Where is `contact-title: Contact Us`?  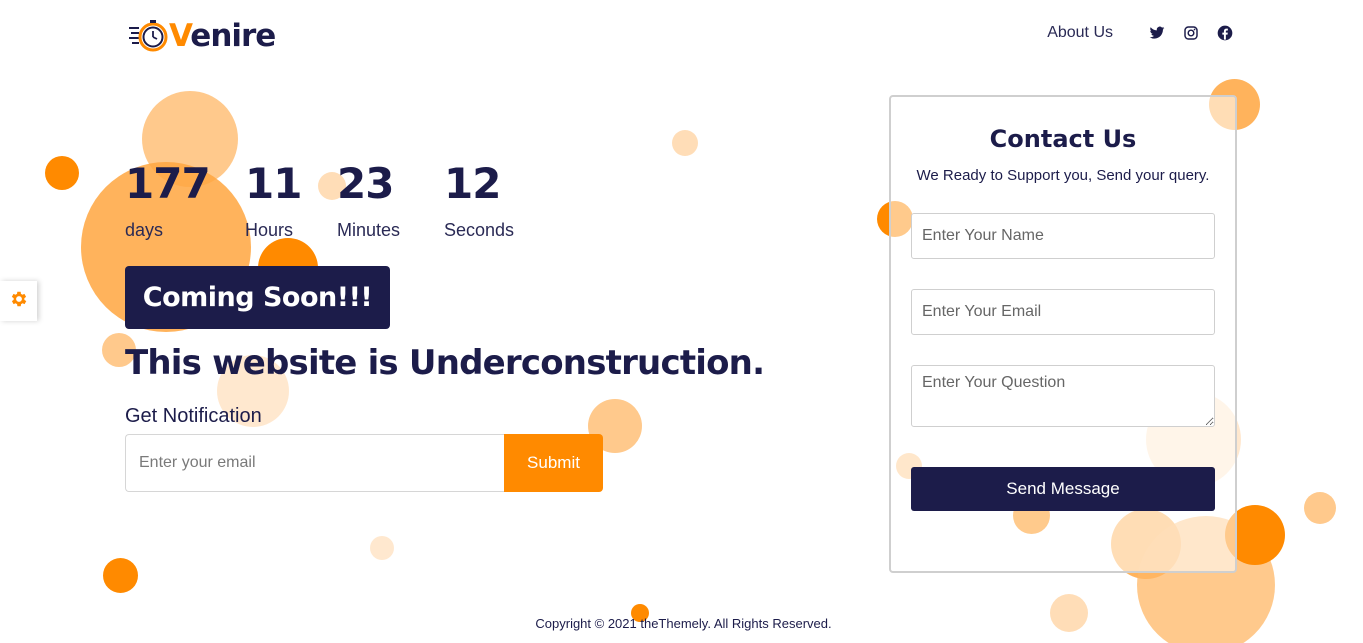 contact-title: Contact Us is located at coordinates (1063, 139).